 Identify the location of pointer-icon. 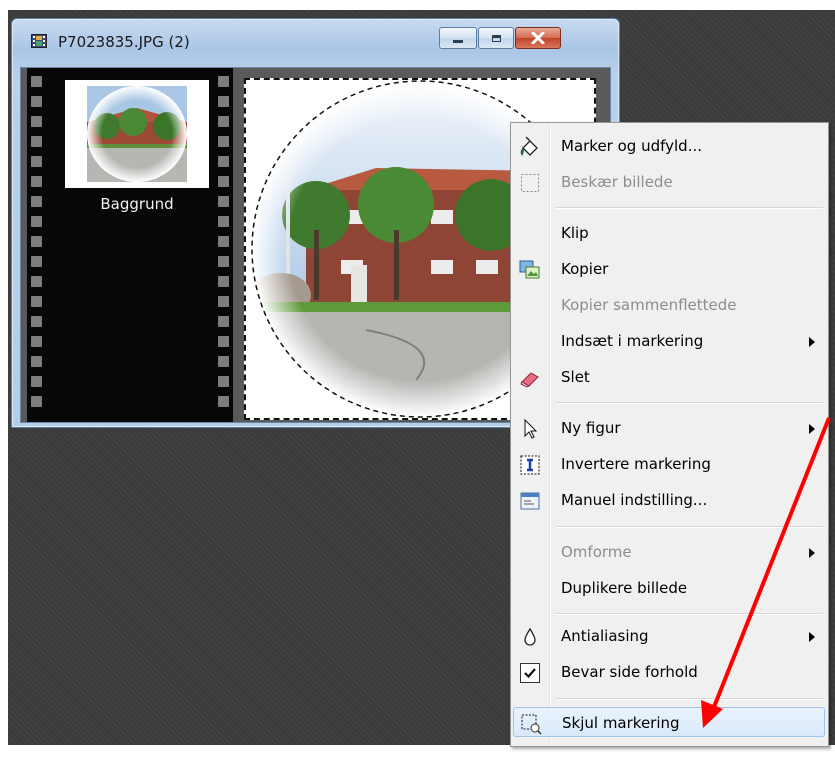
(530, 429).